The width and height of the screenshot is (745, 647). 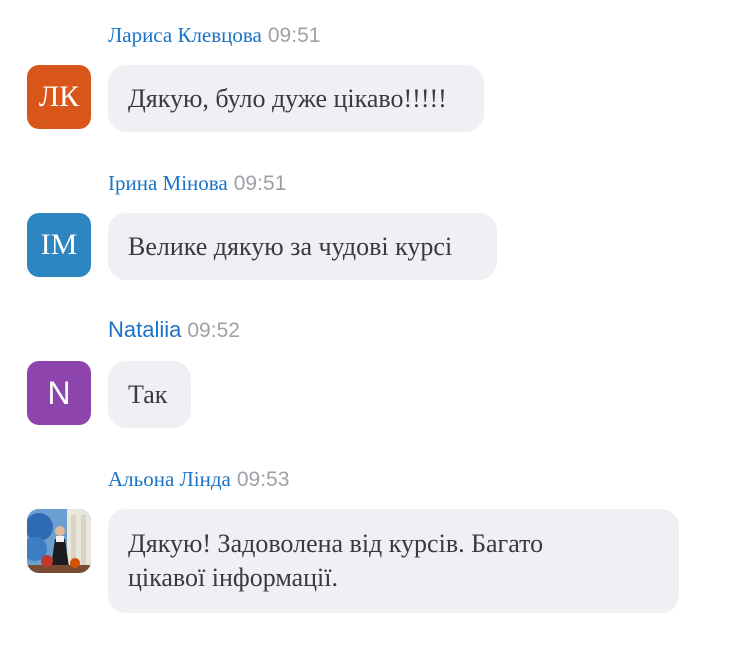 I want to click on message-text-line: Дякую! Задоволена від курсів. Багато, so click(x=336, y=543).